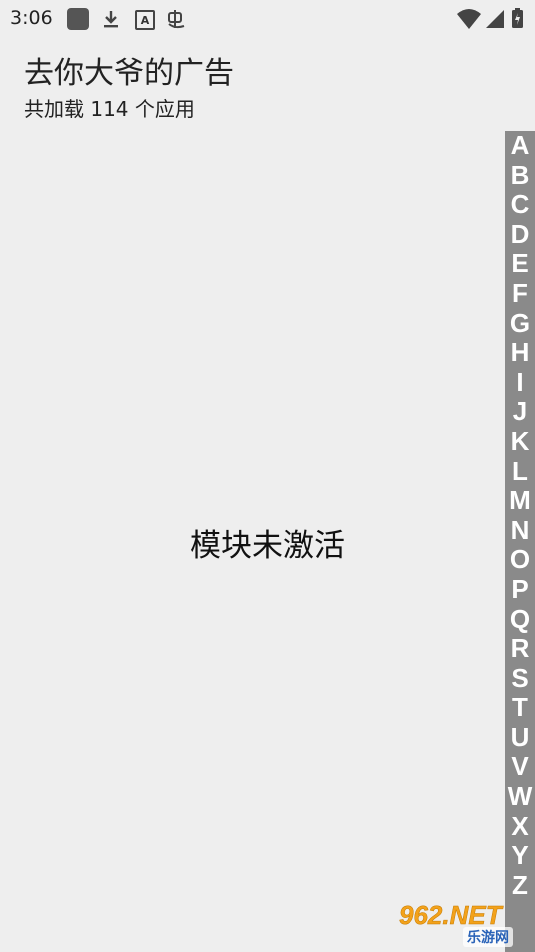 Image resolution: width=535 pixels, height=952 pixels. I want to click on alphabet-index-letter: U, so click(520, 737).